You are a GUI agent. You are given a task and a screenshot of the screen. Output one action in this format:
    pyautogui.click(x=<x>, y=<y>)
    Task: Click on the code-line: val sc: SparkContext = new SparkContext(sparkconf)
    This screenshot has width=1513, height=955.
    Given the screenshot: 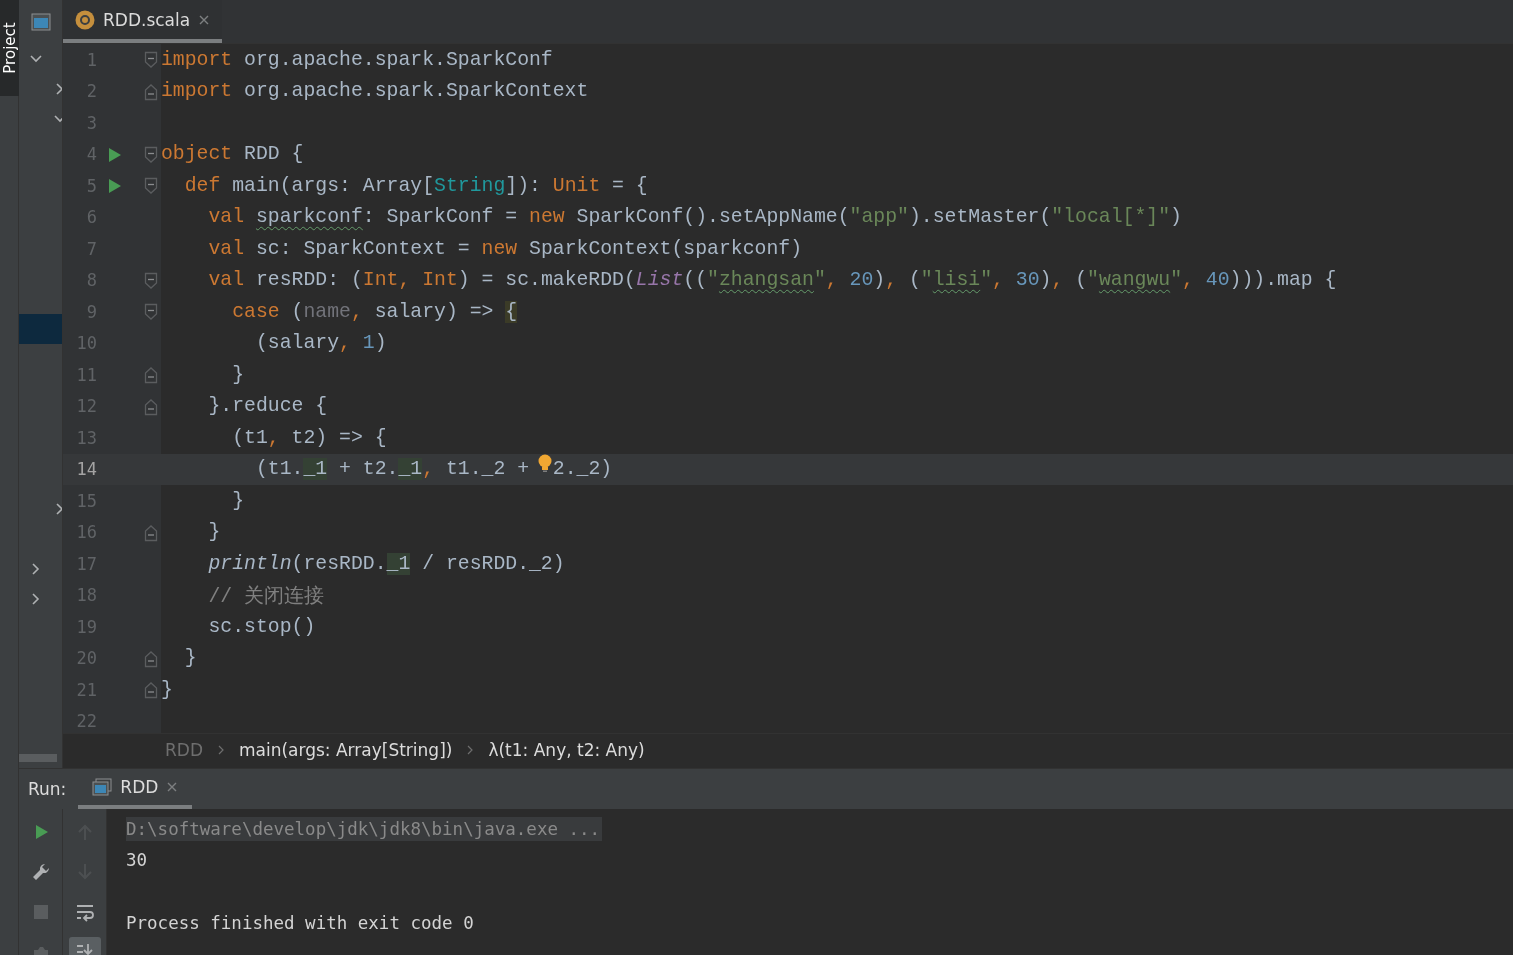 What is the action you would take?
    pyautogui.click(x=505, y=248)
    